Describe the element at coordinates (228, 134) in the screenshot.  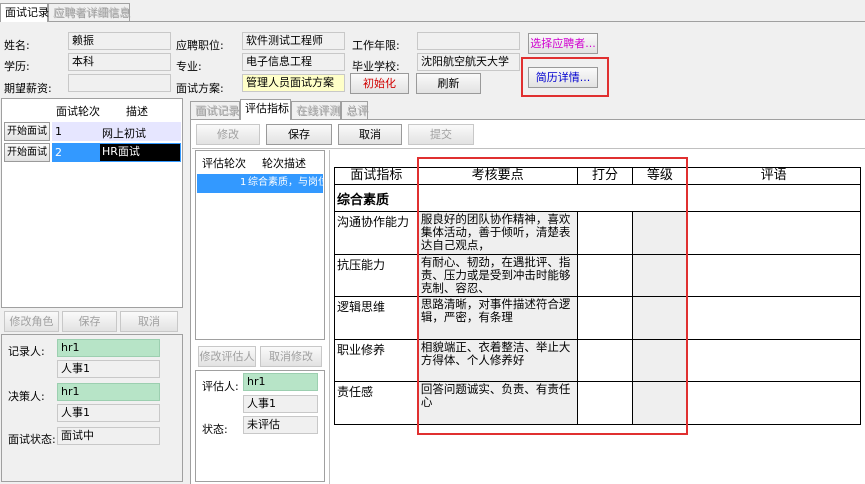
I see `edit-button: 修改` at that location.